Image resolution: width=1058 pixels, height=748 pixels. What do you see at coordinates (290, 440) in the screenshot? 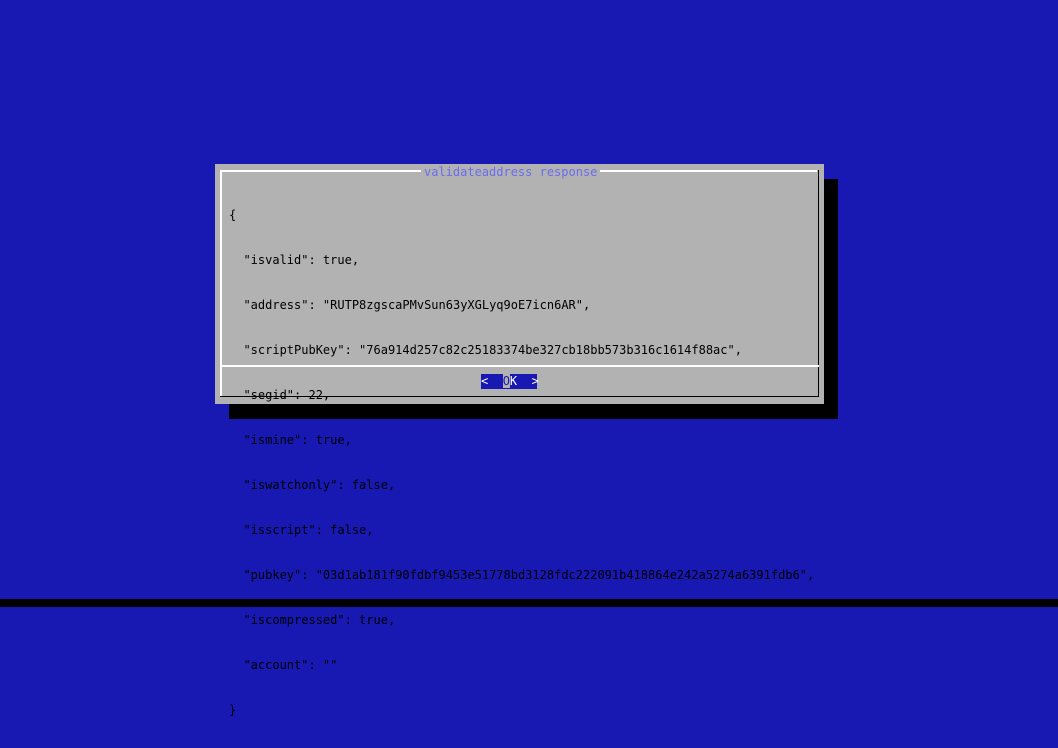
I see `response-line: "ismine": true,` at bounding box center [290, 440].